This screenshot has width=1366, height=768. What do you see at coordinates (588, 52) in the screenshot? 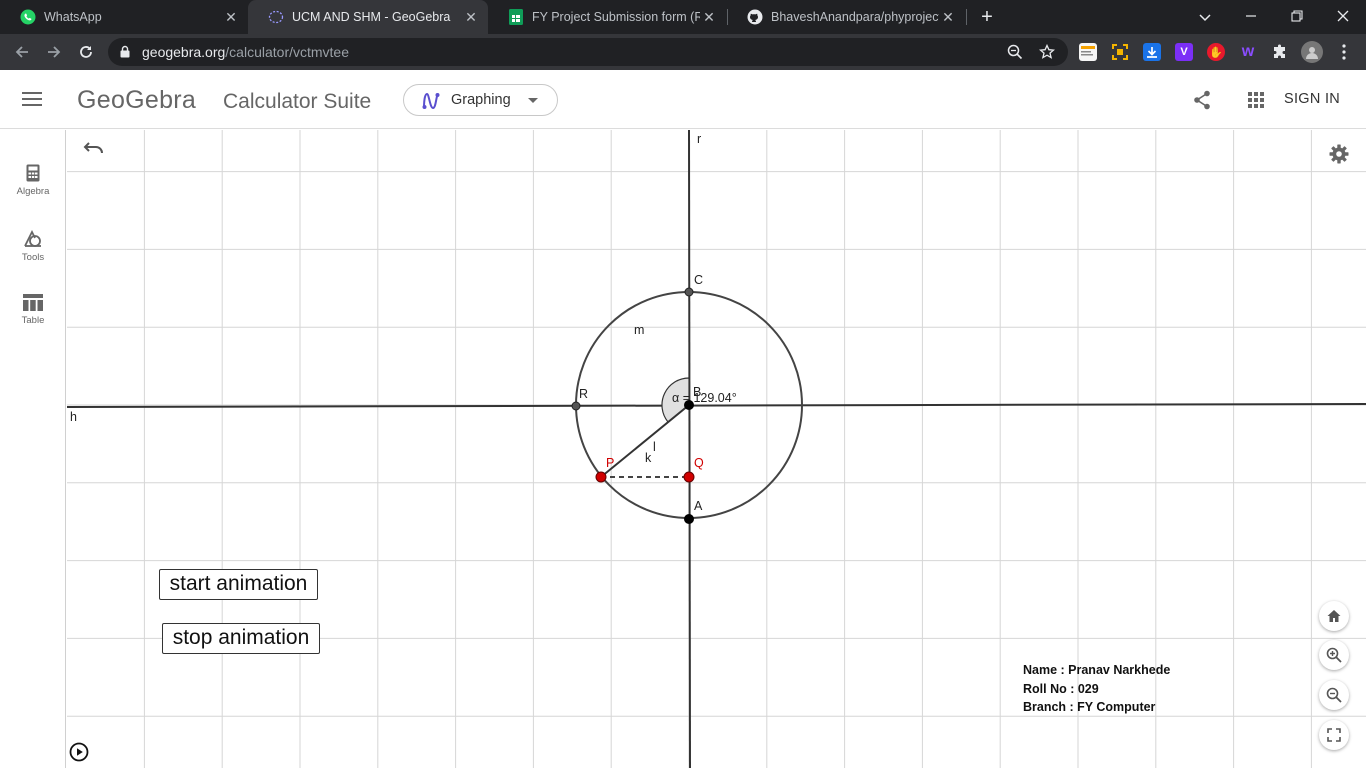
I see `address-bar: geogebra.org/calculator/vctmvtee` at bounding box center [588, 52].